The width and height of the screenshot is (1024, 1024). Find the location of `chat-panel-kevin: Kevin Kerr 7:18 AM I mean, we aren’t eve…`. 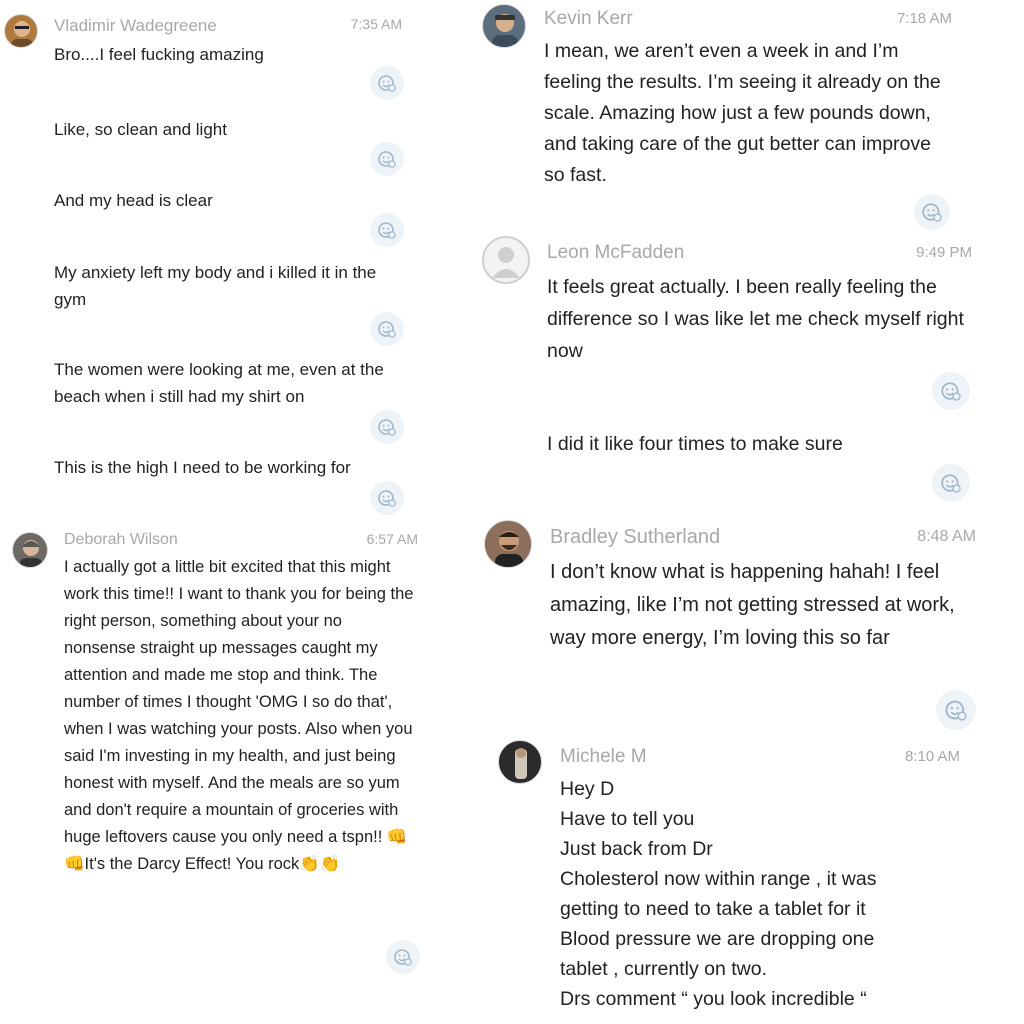

chat-panel-kevin: Kevin Kerr 7:18 AM I mean, we aren’t eve… is located at coordinates (745, 116).